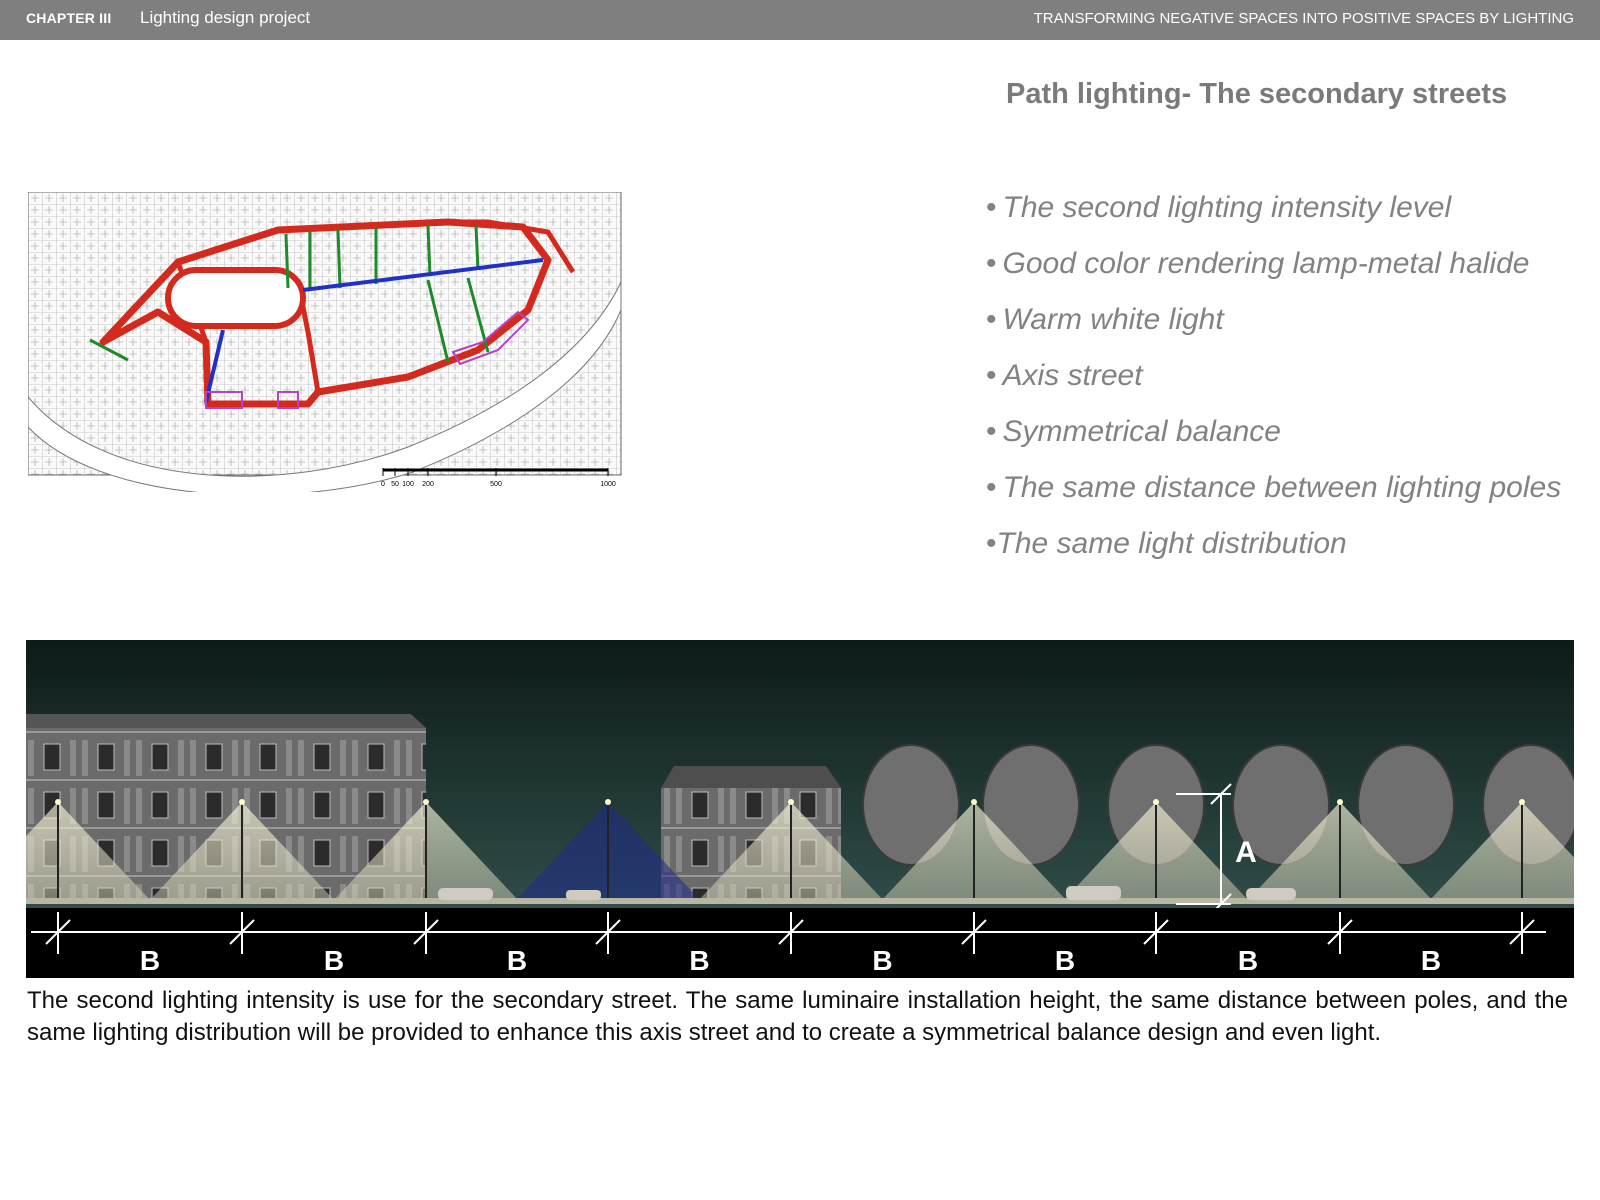 This screenshot has height=1200, width=1600. I want to click on bullet-item: • Warm white light, so click(1105, 319).